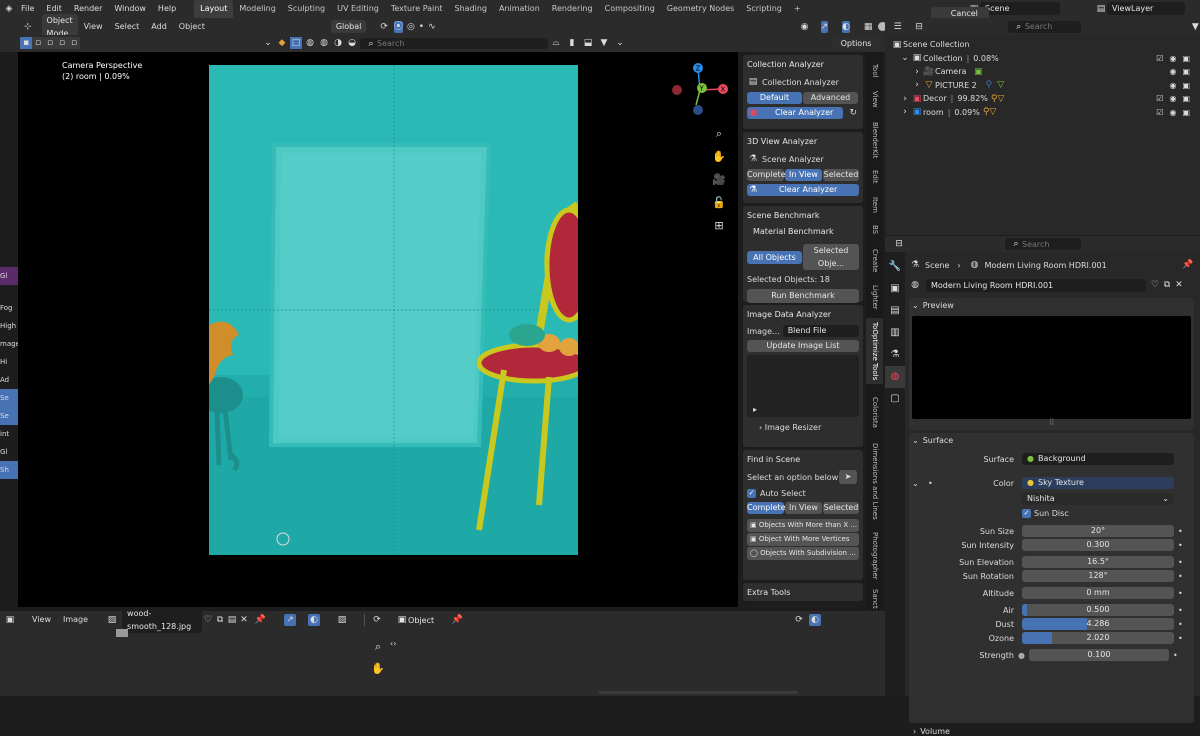 This screenshot has height=736, width=1200. What do you see at coordinates (905, 58) in the screenshot?
I see `expand-icon: ⌄` at bounding box center [905, 58].